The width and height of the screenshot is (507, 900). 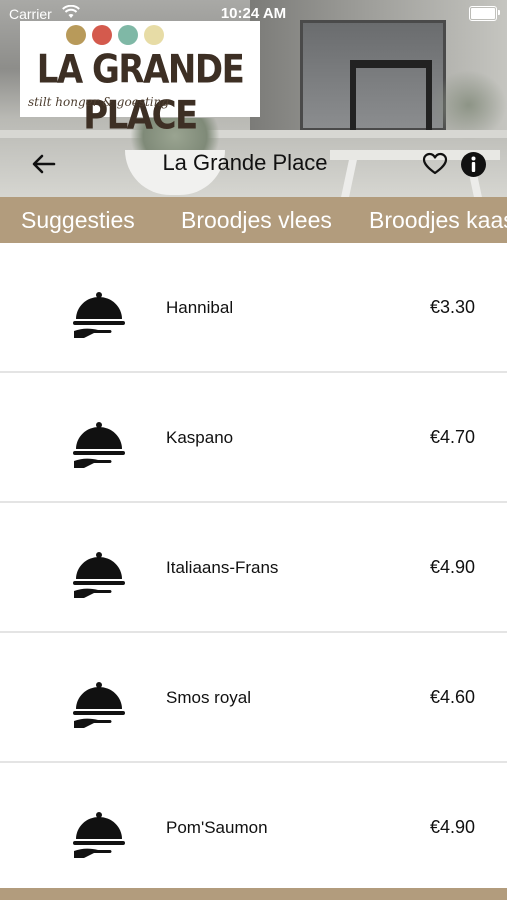 I want to click on bottom-bar, so click(x=253, y=894).